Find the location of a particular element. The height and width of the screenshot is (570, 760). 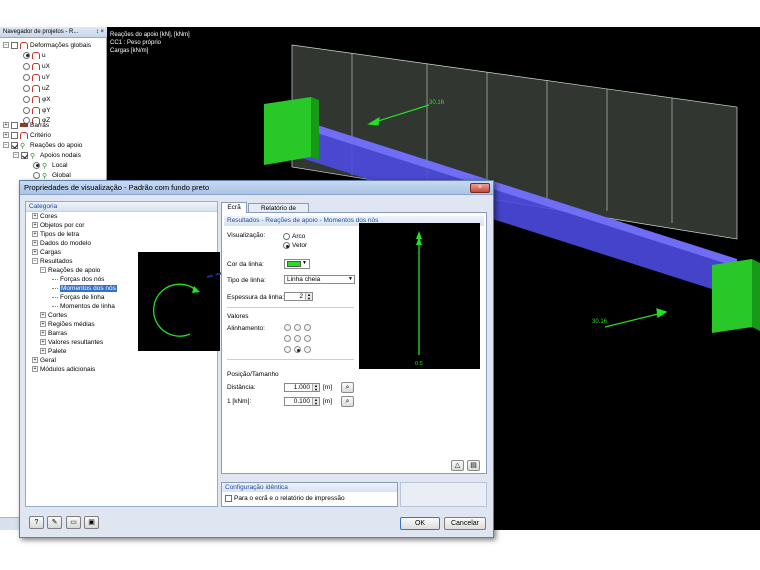

help-button: ? is located at coordinates (36, 522).